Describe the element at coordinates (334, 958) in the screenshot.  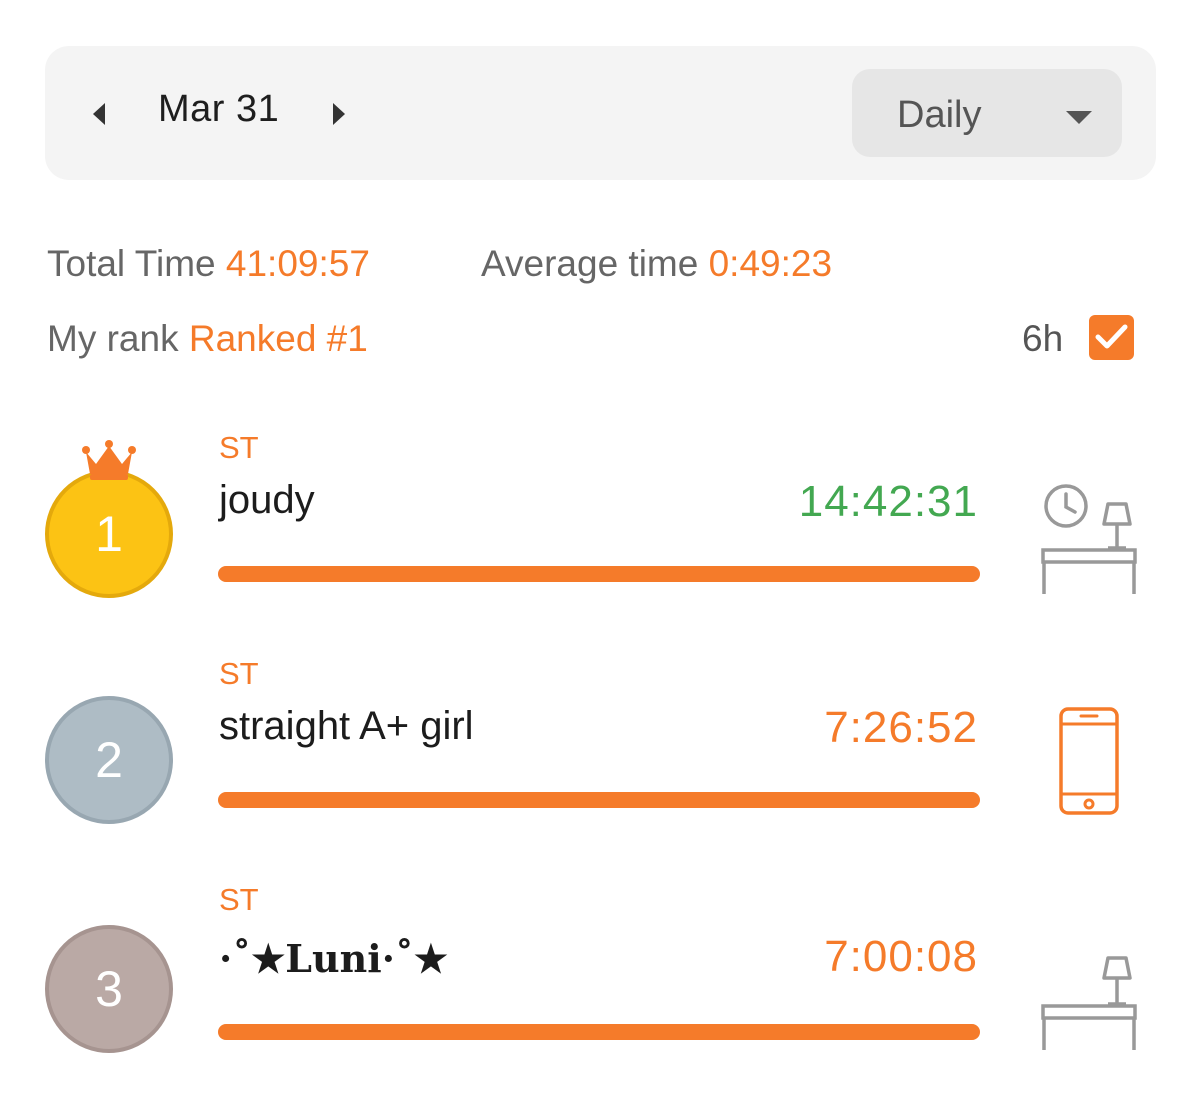
I see `entry-name: ·˚★Luni·˚★` at that location.